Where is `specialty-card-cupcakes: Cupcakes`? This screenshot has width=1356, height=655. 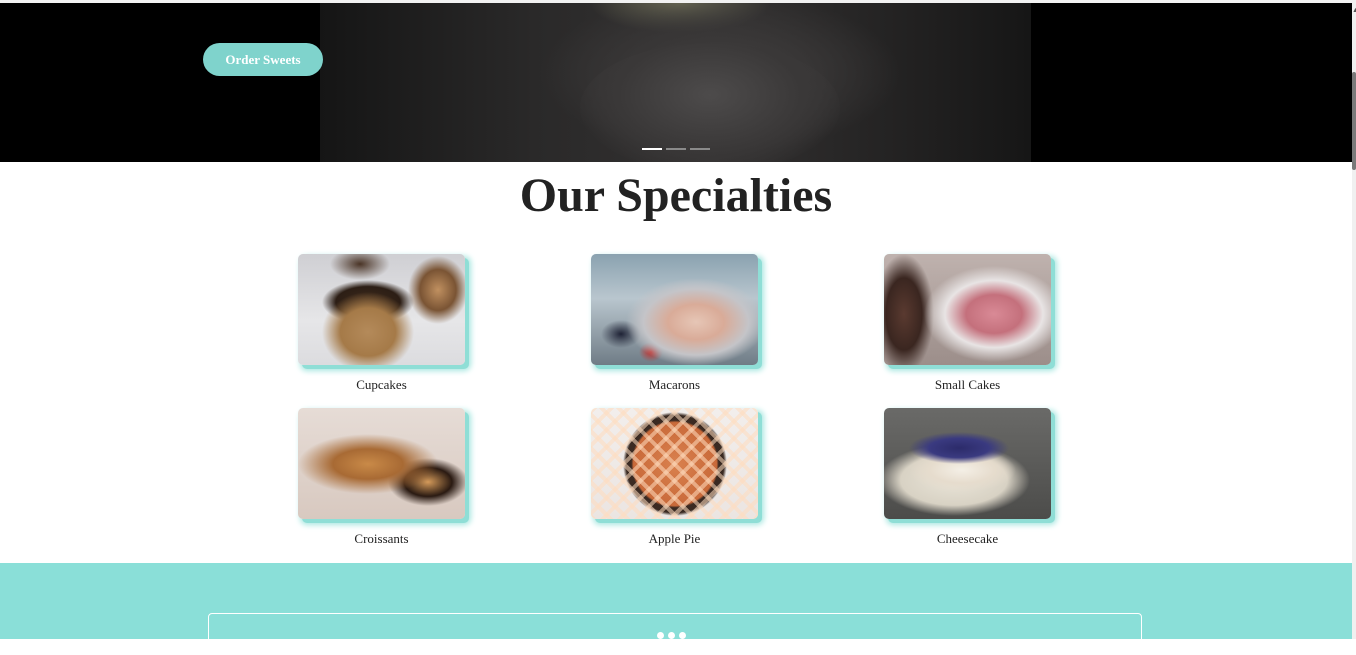 specialty-card-cupcakes: Cupcakes is located at coordinates (383, 323).